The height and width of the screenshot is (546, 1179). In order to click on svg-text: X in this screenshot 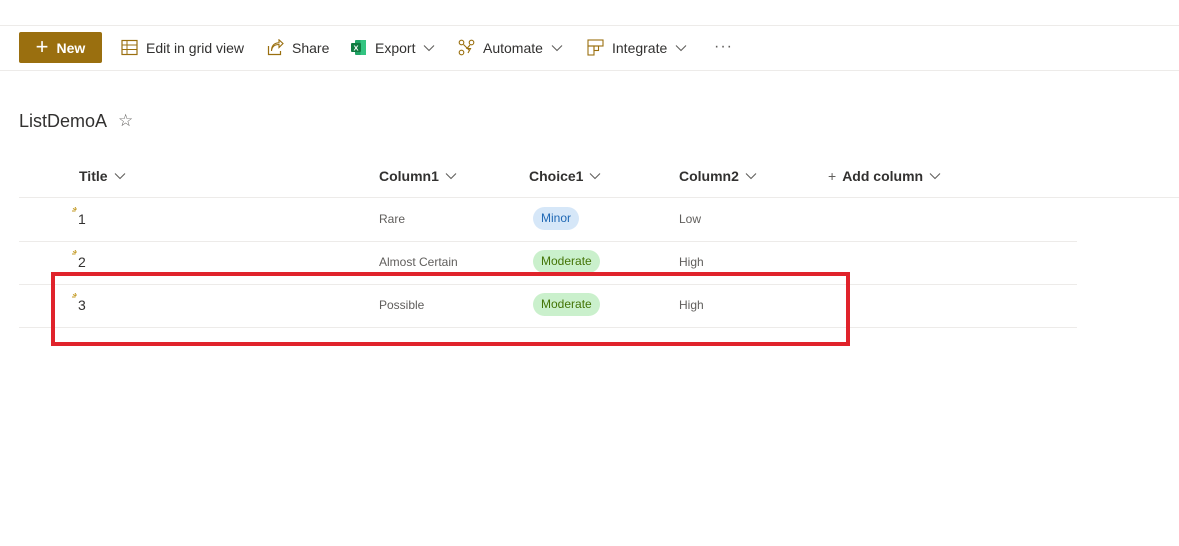, I will do `click(355, 47)`.